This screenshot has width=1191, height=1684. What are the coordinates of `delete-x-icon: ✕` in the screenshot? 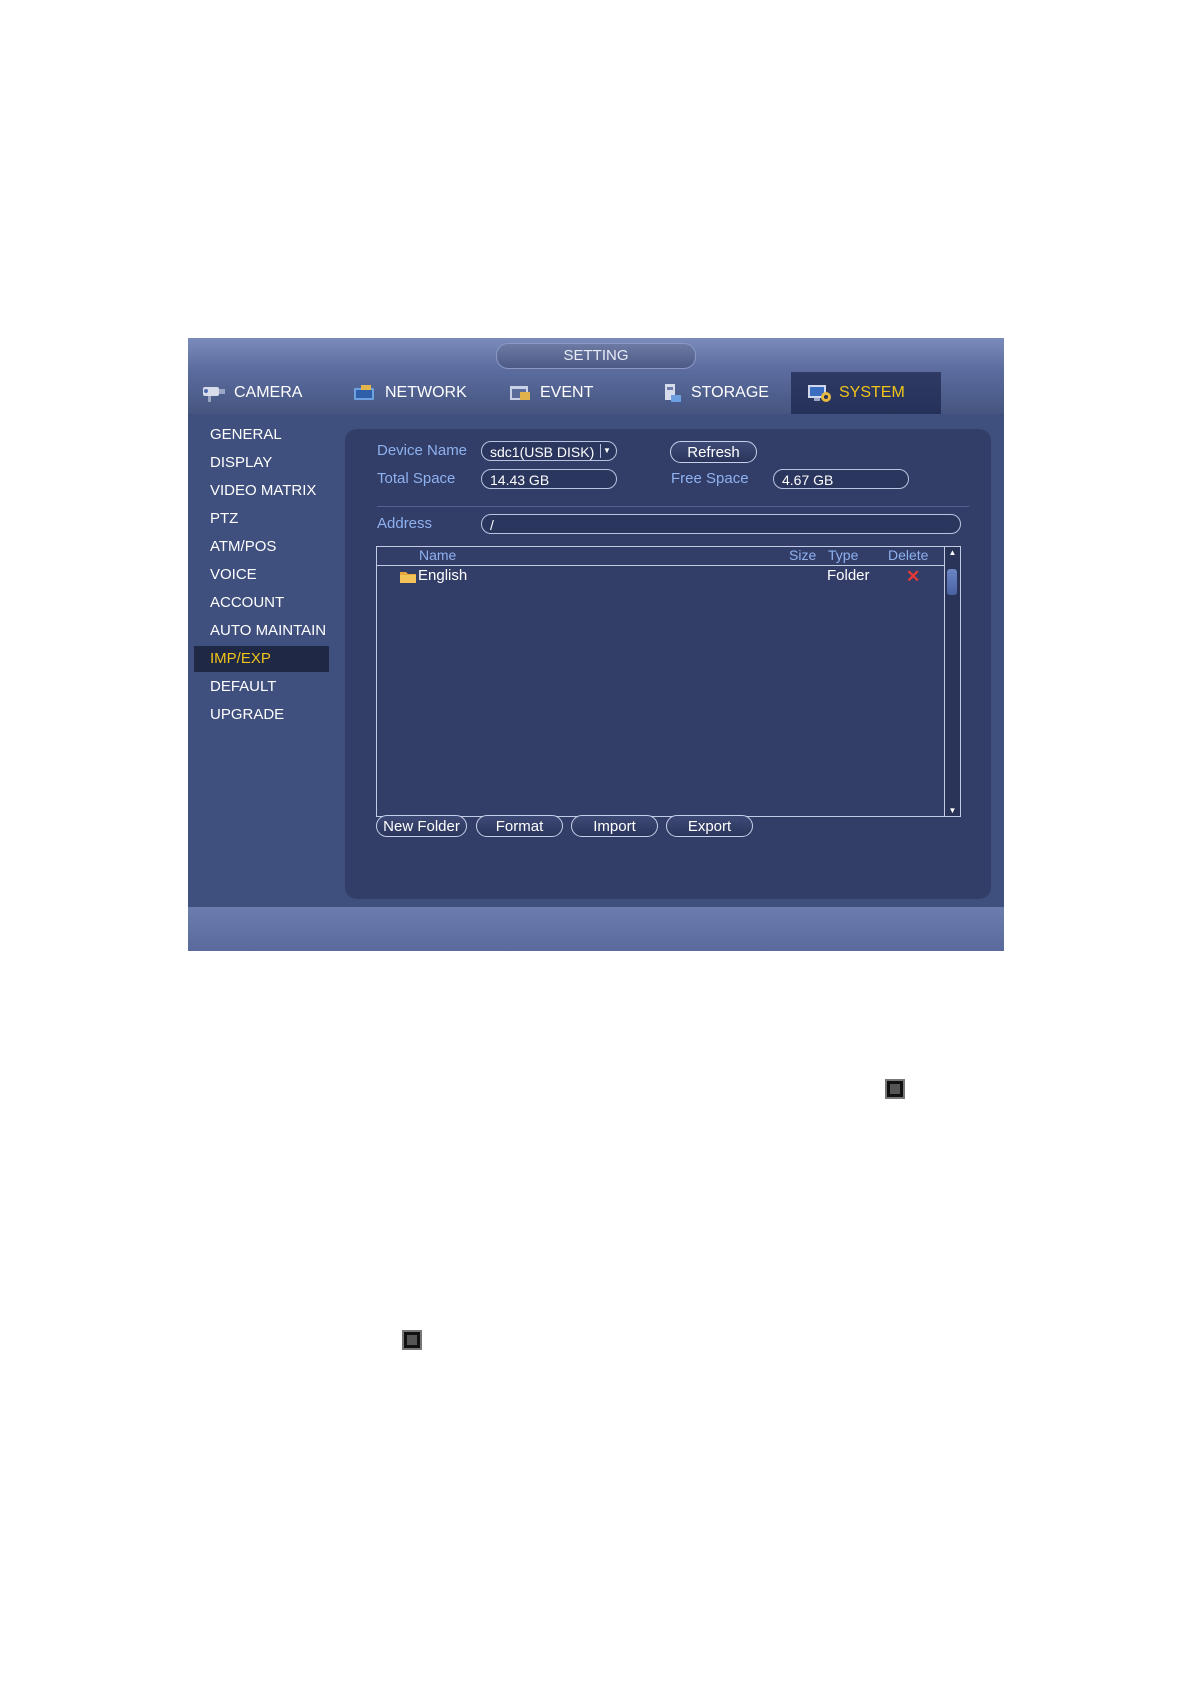 It's located at (913, 577).